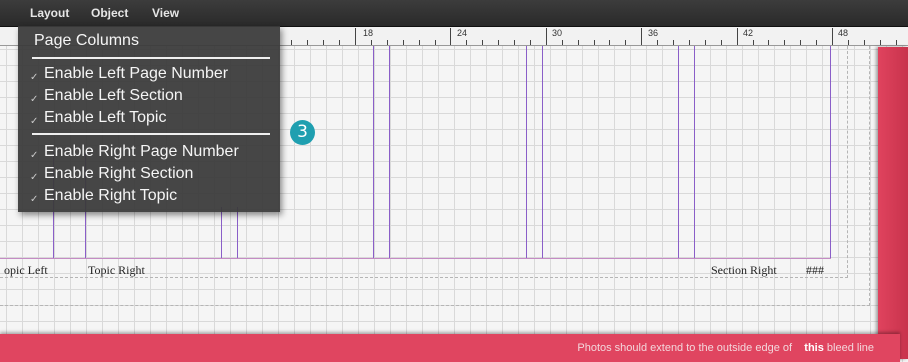 The height and width of the screenshot is (362, 908). What do you see at coordinates (368, 33) in the screenshot?
I see `ruler-label-18: 18` at bounding box center [368, 33].